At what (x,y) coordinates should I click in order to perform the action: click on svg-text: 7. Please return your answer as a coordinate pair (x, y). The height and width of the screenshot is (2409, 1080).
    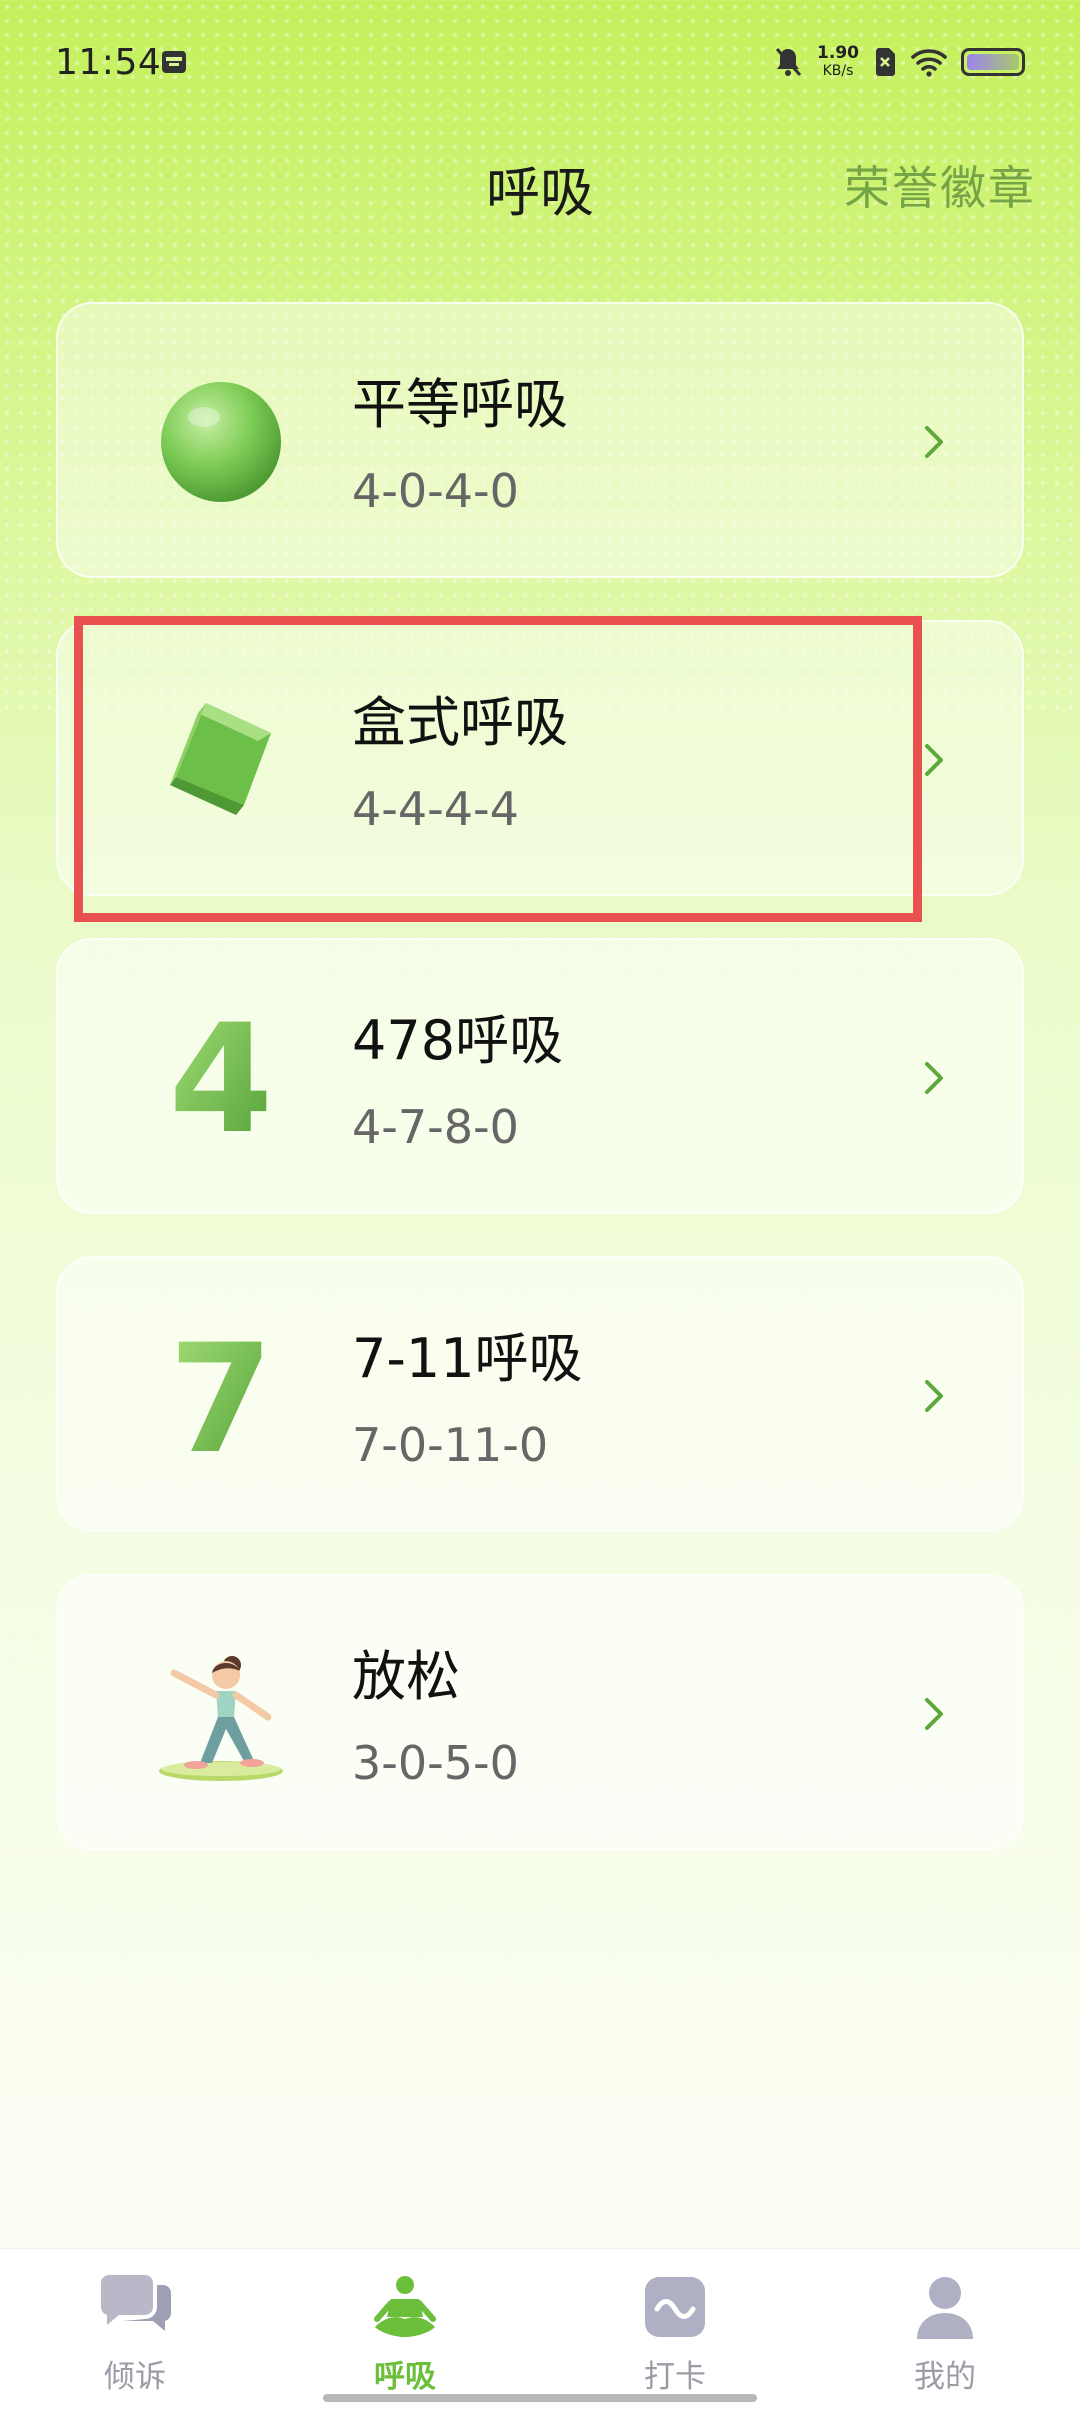
    Looking at the image, I should click on (221, 1396).